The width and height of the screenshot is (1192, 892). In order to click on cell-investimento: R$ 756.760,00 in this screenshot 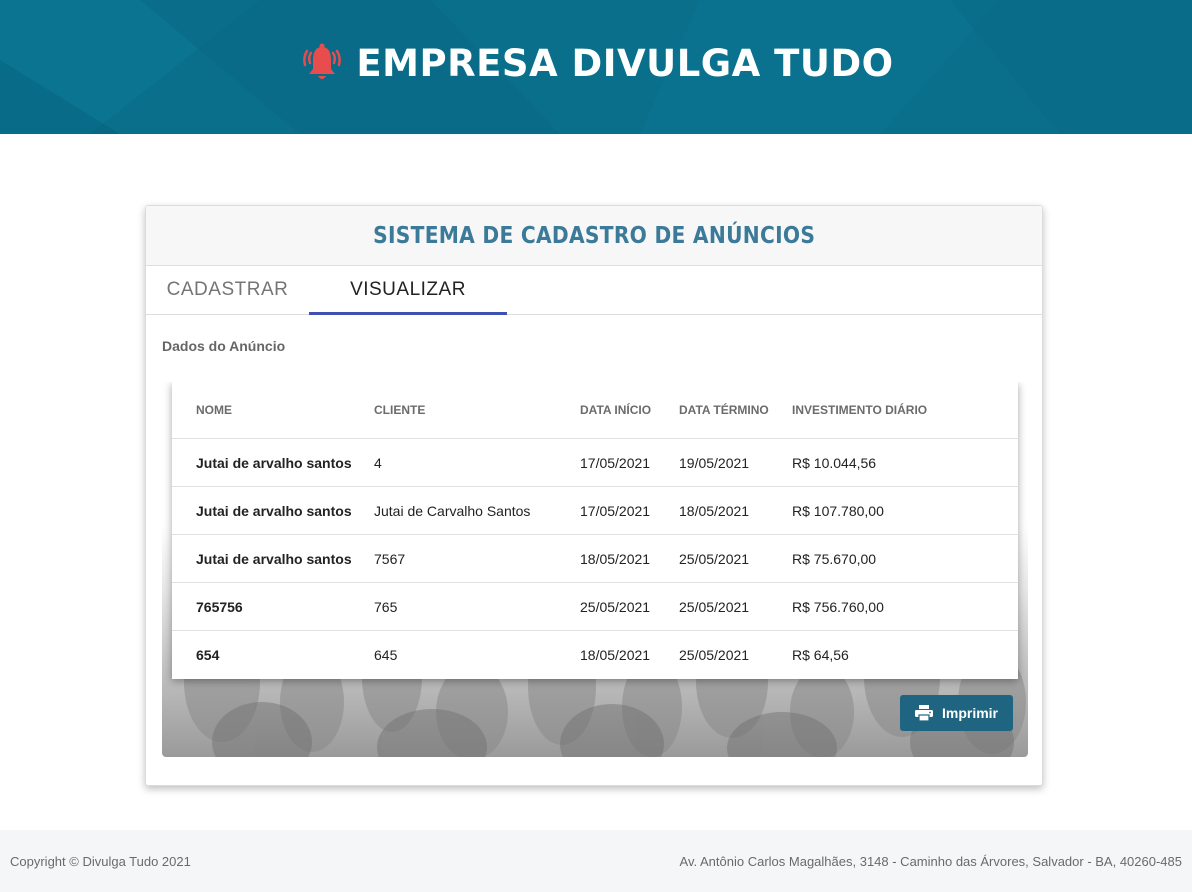, I will do `click(838, 606)`.